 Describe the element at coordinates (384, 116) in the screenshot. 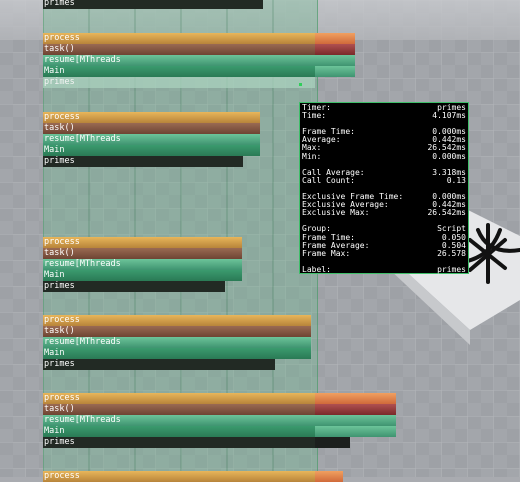

I see `tooltip-time-row: Time: 4.107ms` at that location.